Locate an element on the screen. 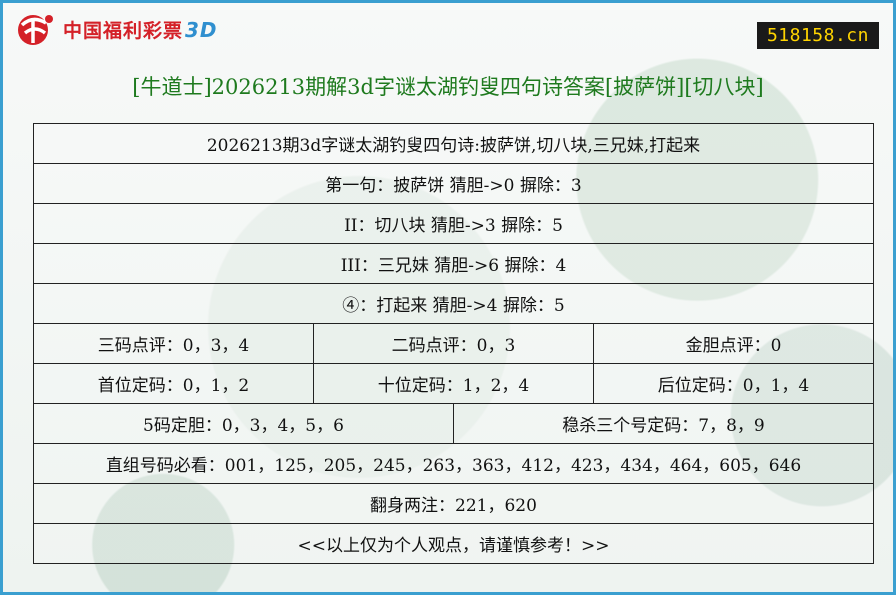 The width and height of the screenshot is (896, 595). welfare-lottery-logo-icon is located at coordinates (35, 30).